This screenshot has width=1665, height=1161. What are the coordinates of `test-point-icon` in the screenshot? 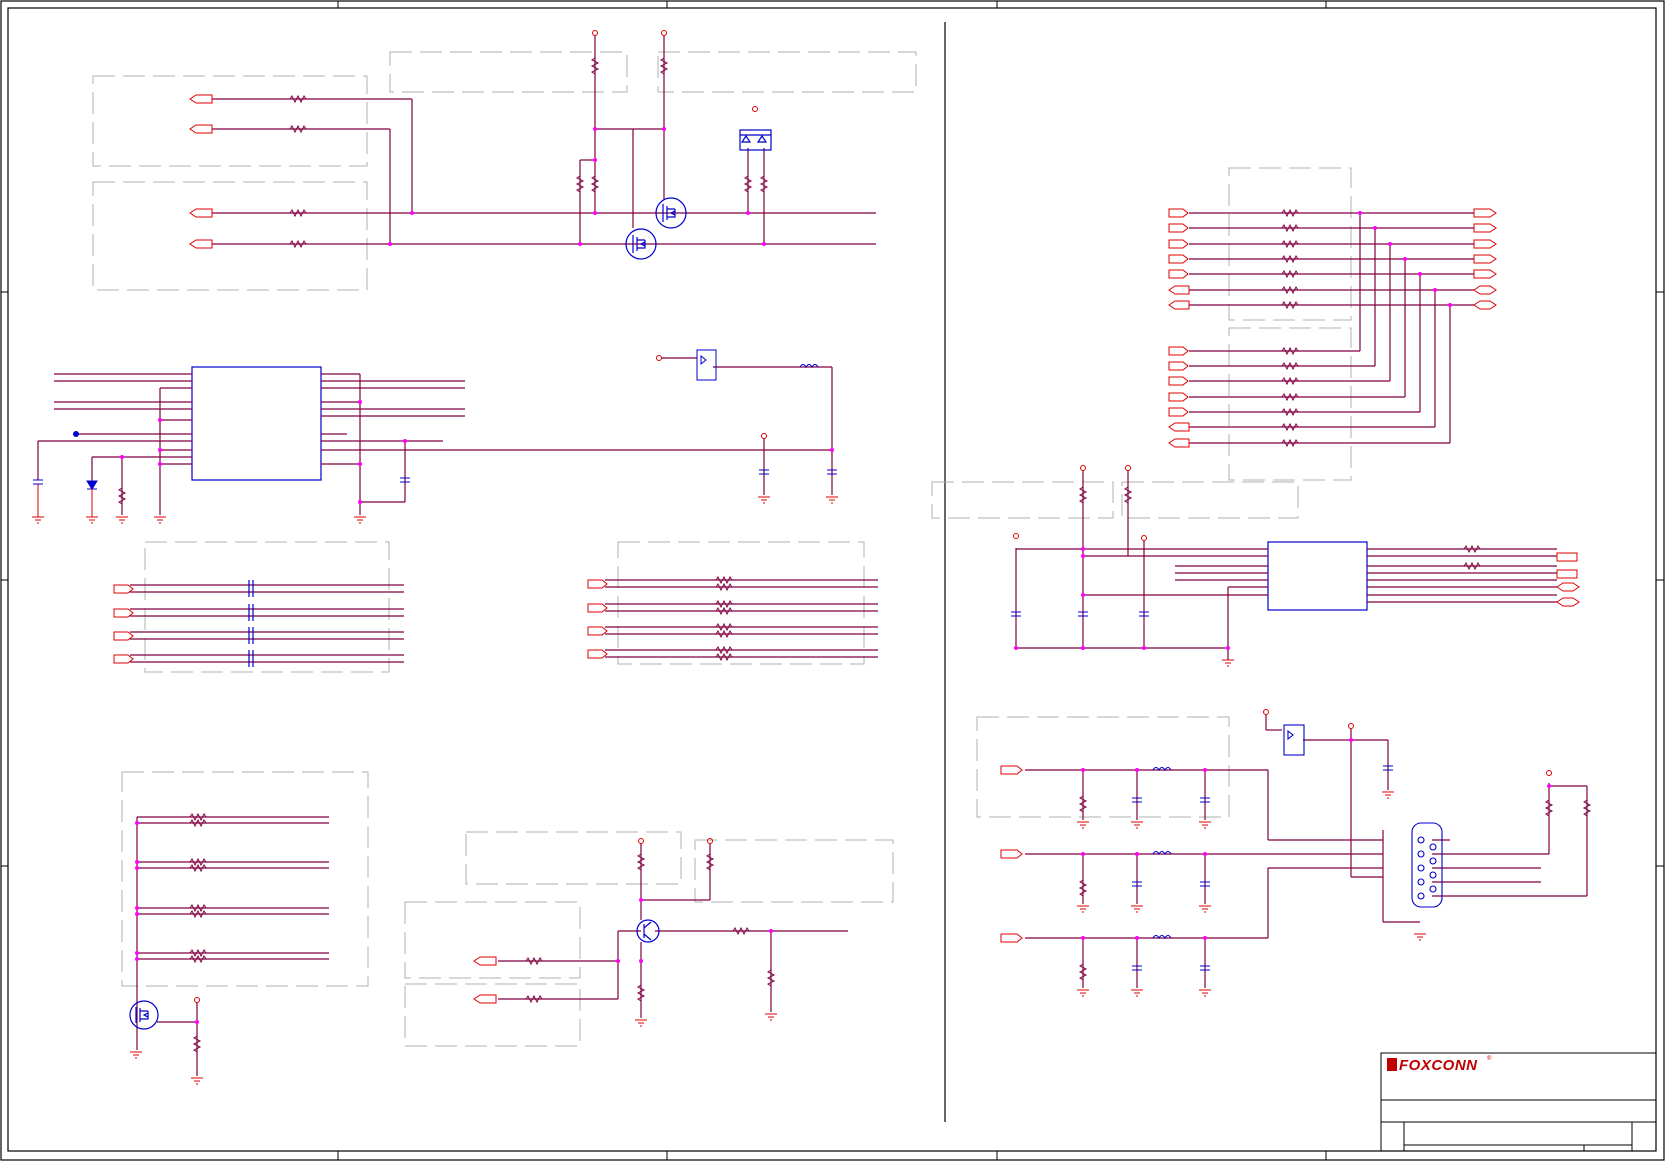 It's located at (76, 434).